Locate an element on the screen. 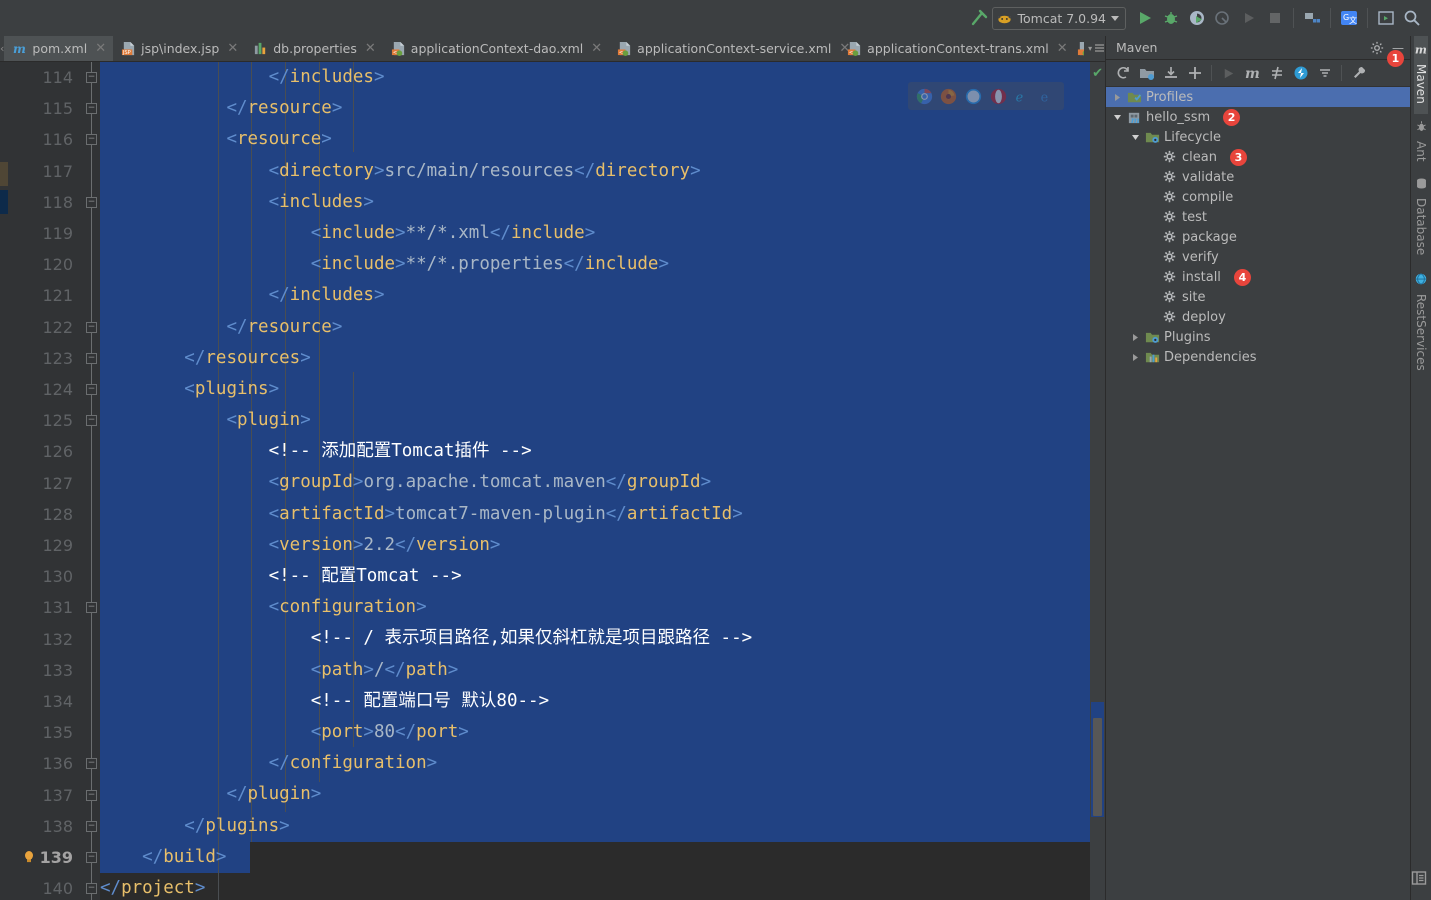 Image resolution: width=1431 pixels, height=900 pixels. tool-window-tab-maven: m Maven is located at coordinates (1421, 75).